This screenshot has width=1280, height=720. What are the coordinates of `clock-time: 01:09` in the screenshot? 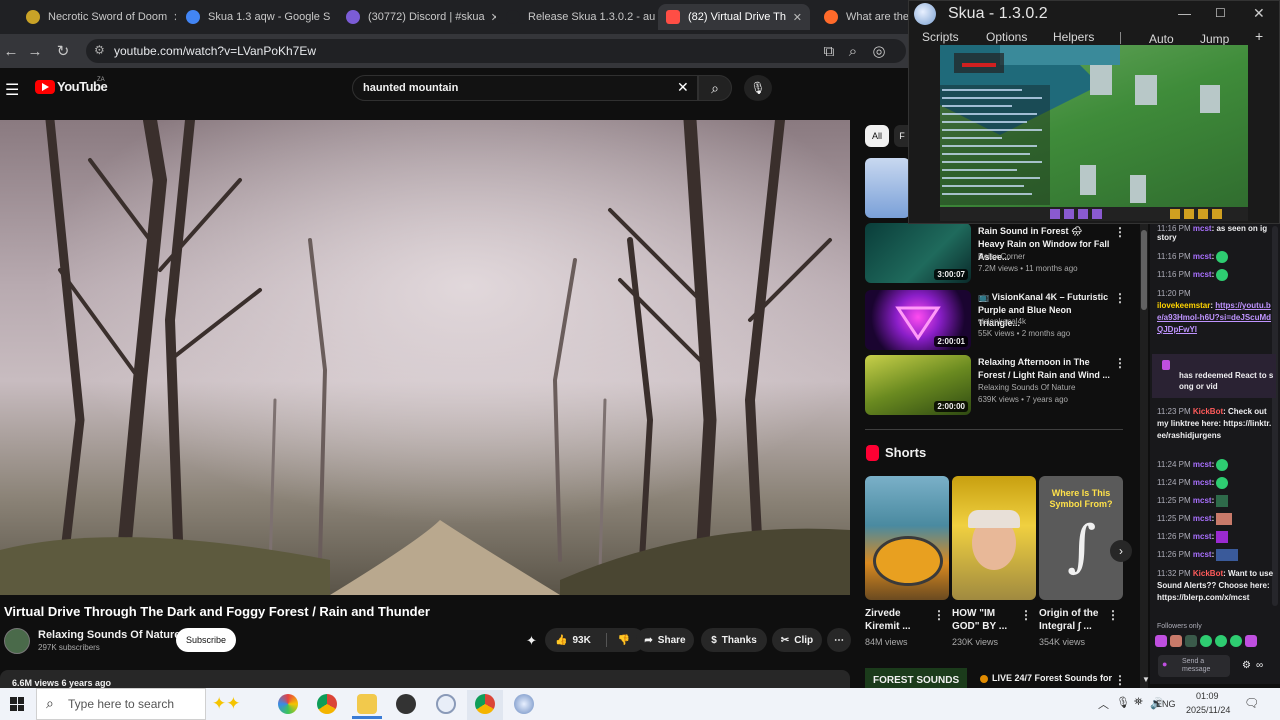 It's located at (1207, 696).